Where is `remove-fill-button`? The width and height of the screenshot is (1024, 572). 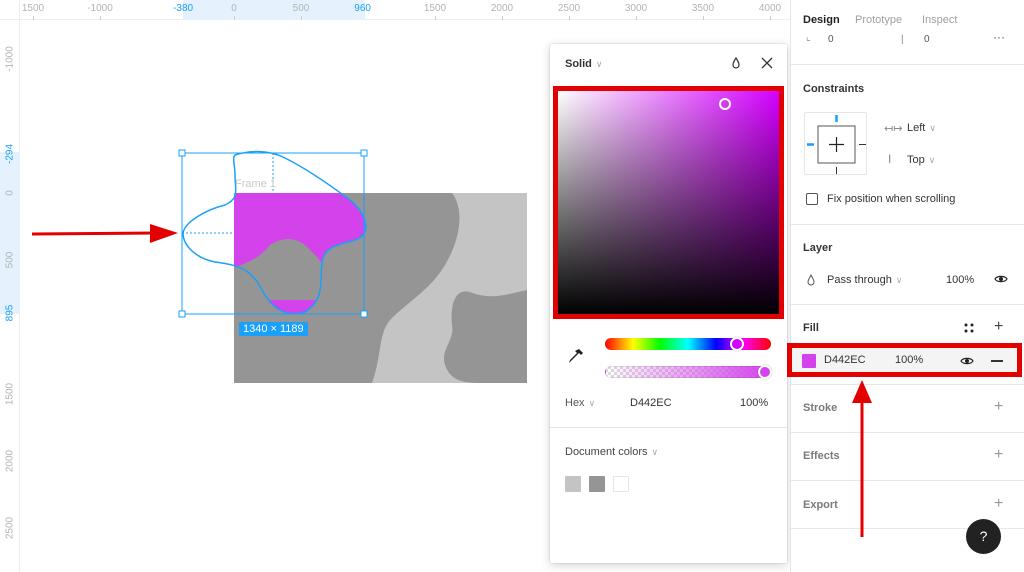 remove-fill-button is located at coordinates (997, 361).